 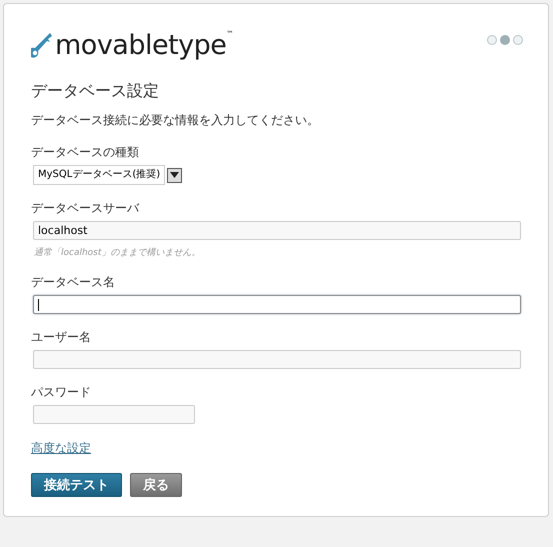 What do you see at coordinates (175, 120) in the screenshot?
I see `description-text: データベース接続に必要な情報を入力してください。` at bounding box center [175, 120].